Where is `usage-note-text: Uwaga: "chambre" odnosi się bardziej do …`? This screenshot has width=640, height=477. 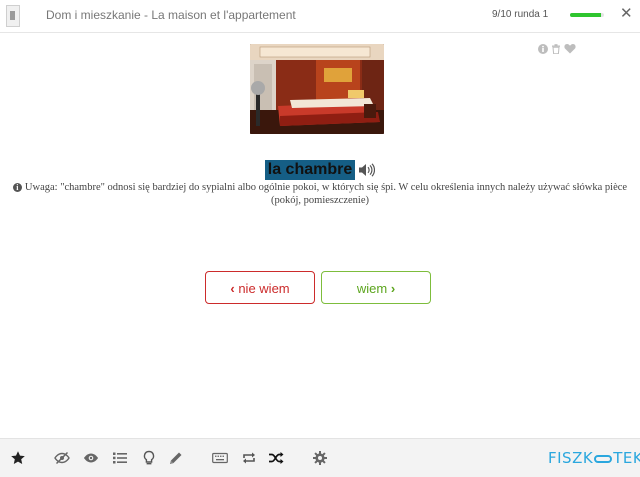 usage-note-text: Uwaga: "chambre" odnosi się bardziej do … is located at coordinates (326, 194).